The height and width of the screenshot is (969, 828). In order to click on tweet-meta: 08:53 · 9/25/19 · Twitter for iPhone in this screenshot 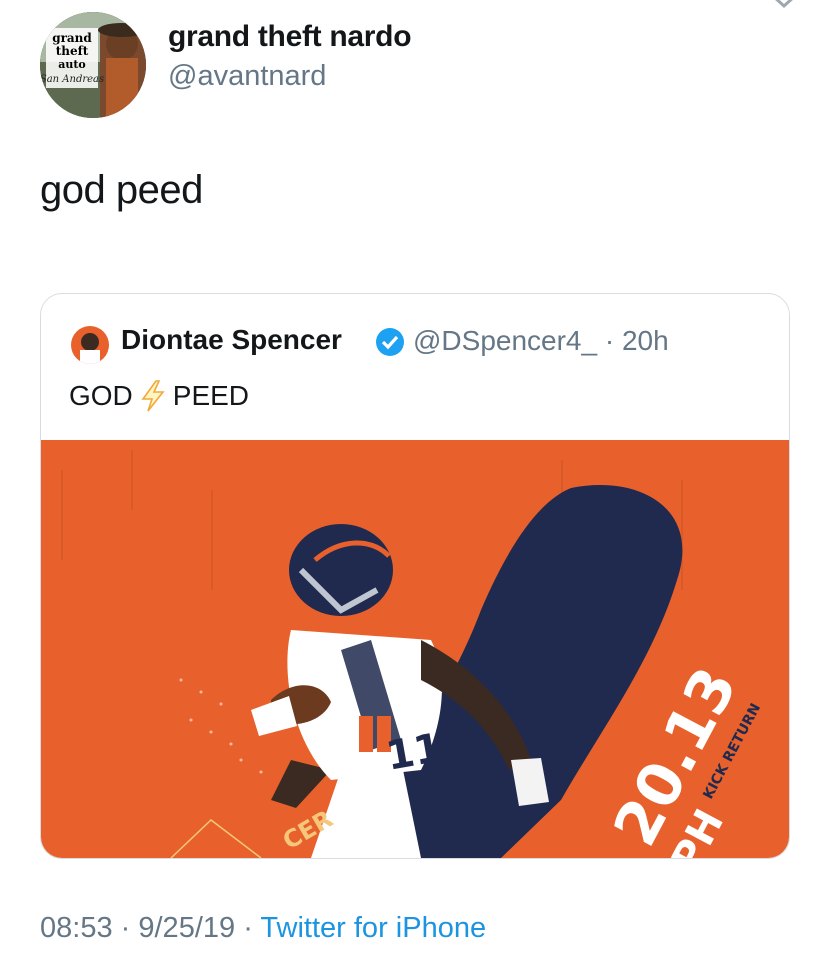, I will do `click(263, 928)`.